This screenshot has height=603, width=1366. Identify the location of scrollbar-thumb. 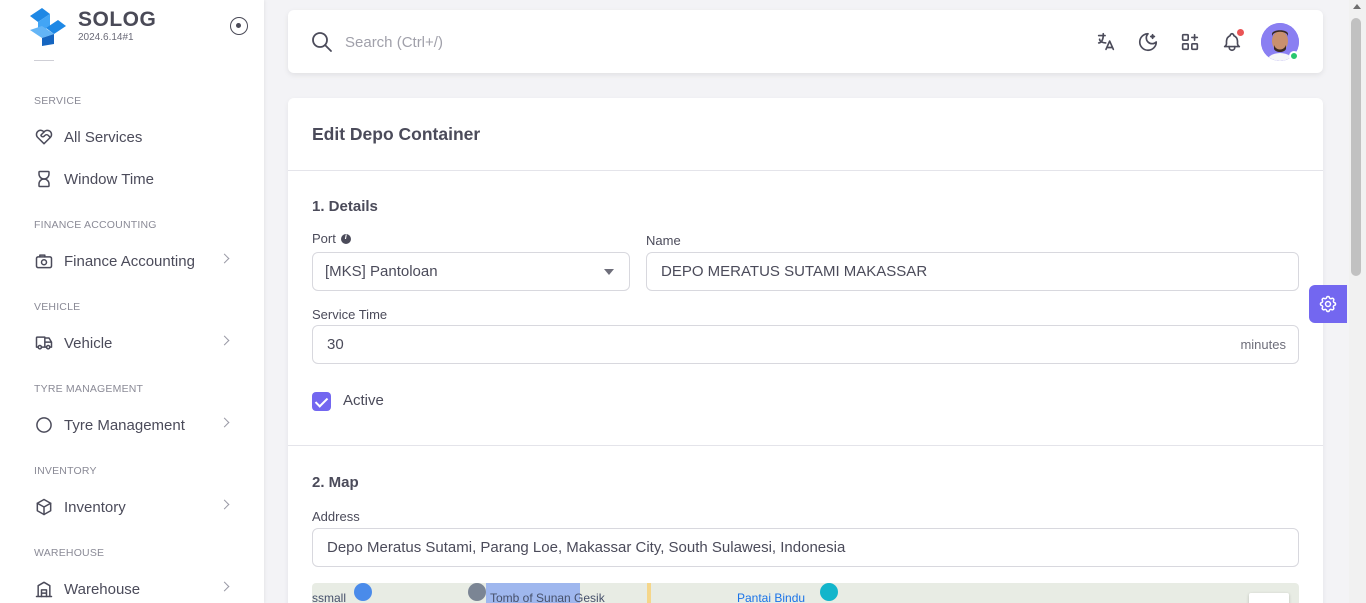
(1356, 147).